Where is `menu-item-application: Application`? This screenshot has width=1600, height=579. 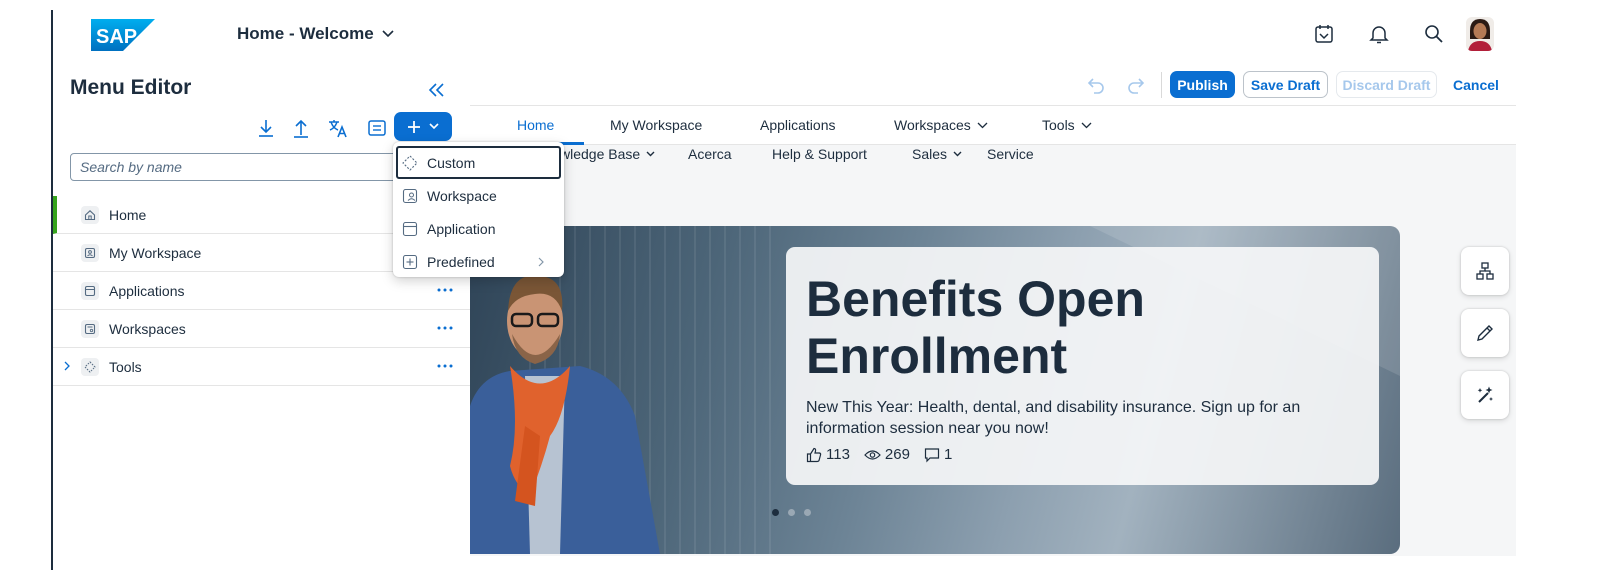 menu-item-application: Application is located at coordinates (478, 228).